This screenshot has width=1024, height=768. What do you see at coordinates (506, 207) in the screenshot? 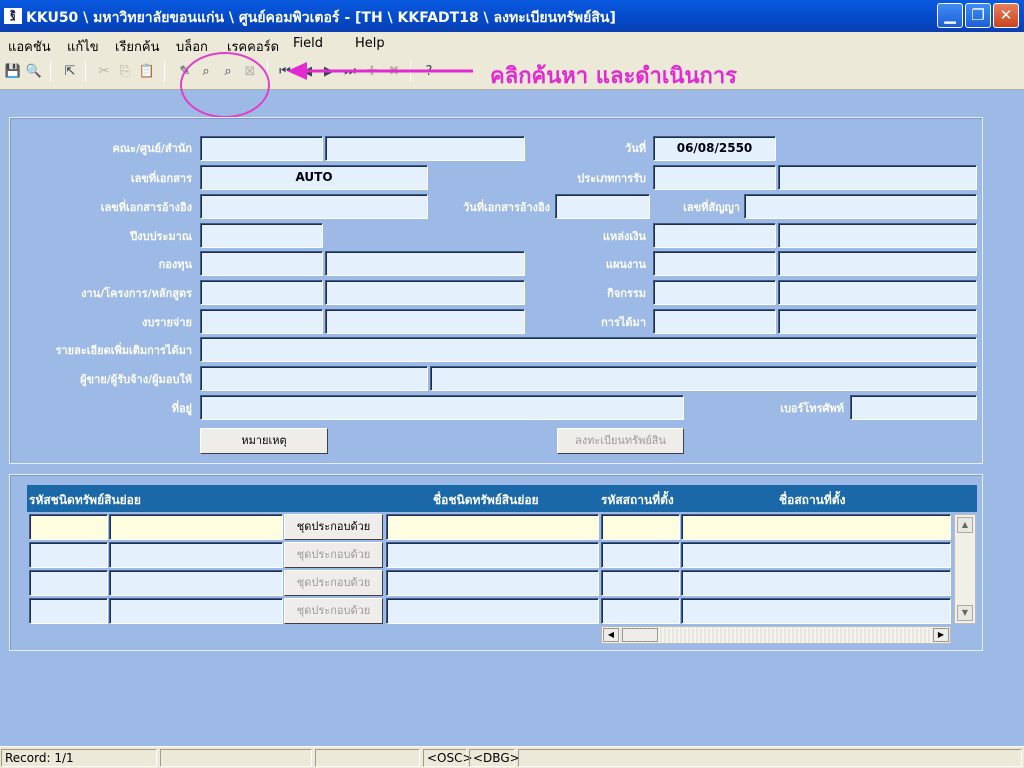
I see `label-ref-doc-date: วันที่เอกสารอ้างอิง` at bounding box center [506, 207].